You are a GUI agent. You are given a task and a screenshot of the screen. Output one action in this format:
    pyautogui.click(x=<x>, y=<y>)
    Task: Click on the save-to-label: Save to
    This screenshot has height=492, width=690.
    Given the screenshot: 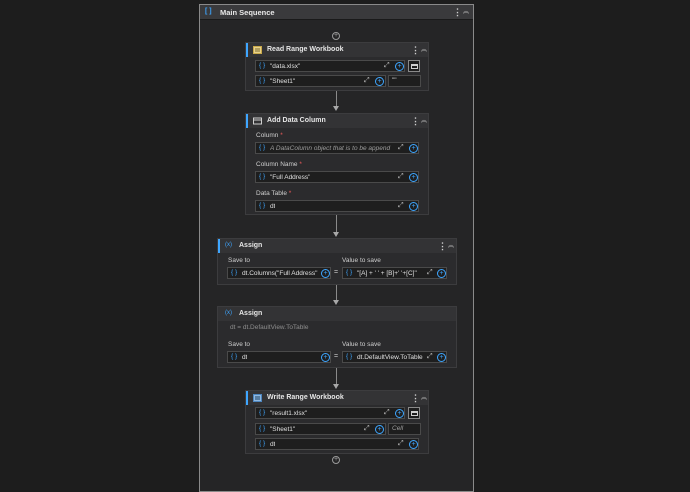 What is the action you would take?
    pyautogui.click(x=239, y=260)
    